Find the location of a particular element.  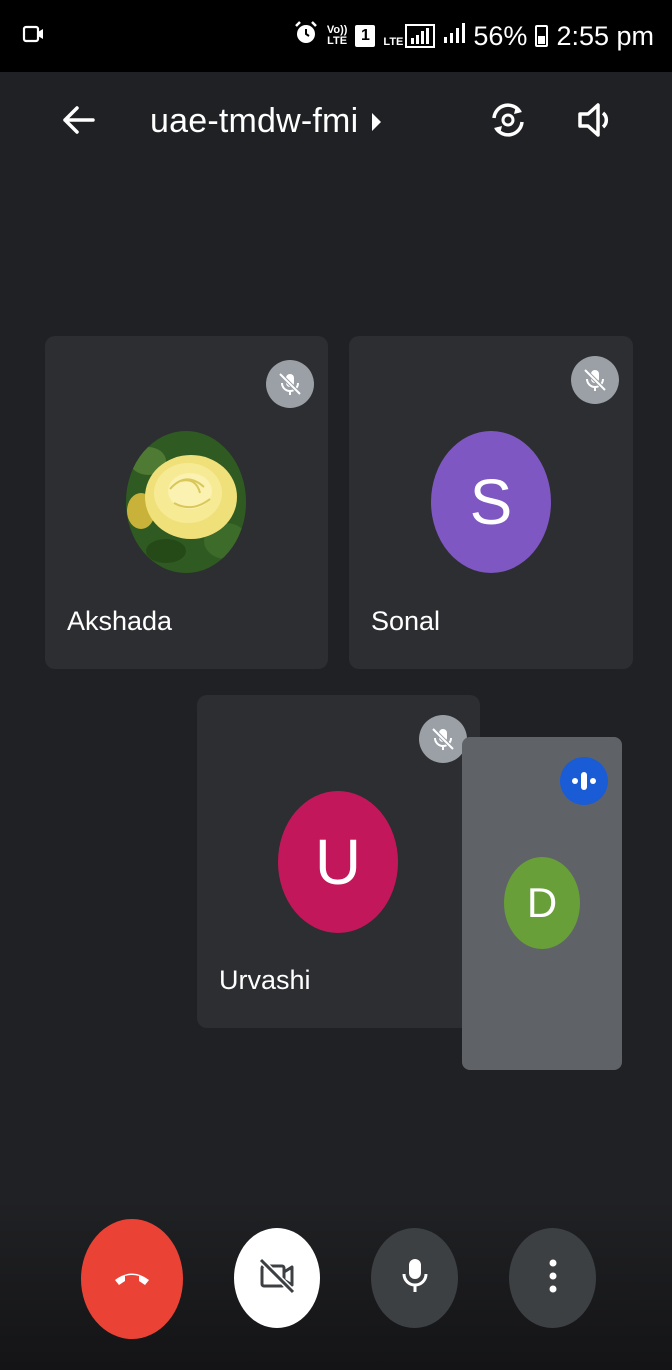

status-bar: Vo)) LTE 1 LTE 56% 2:55 pm is located at coordinates (336, 36).